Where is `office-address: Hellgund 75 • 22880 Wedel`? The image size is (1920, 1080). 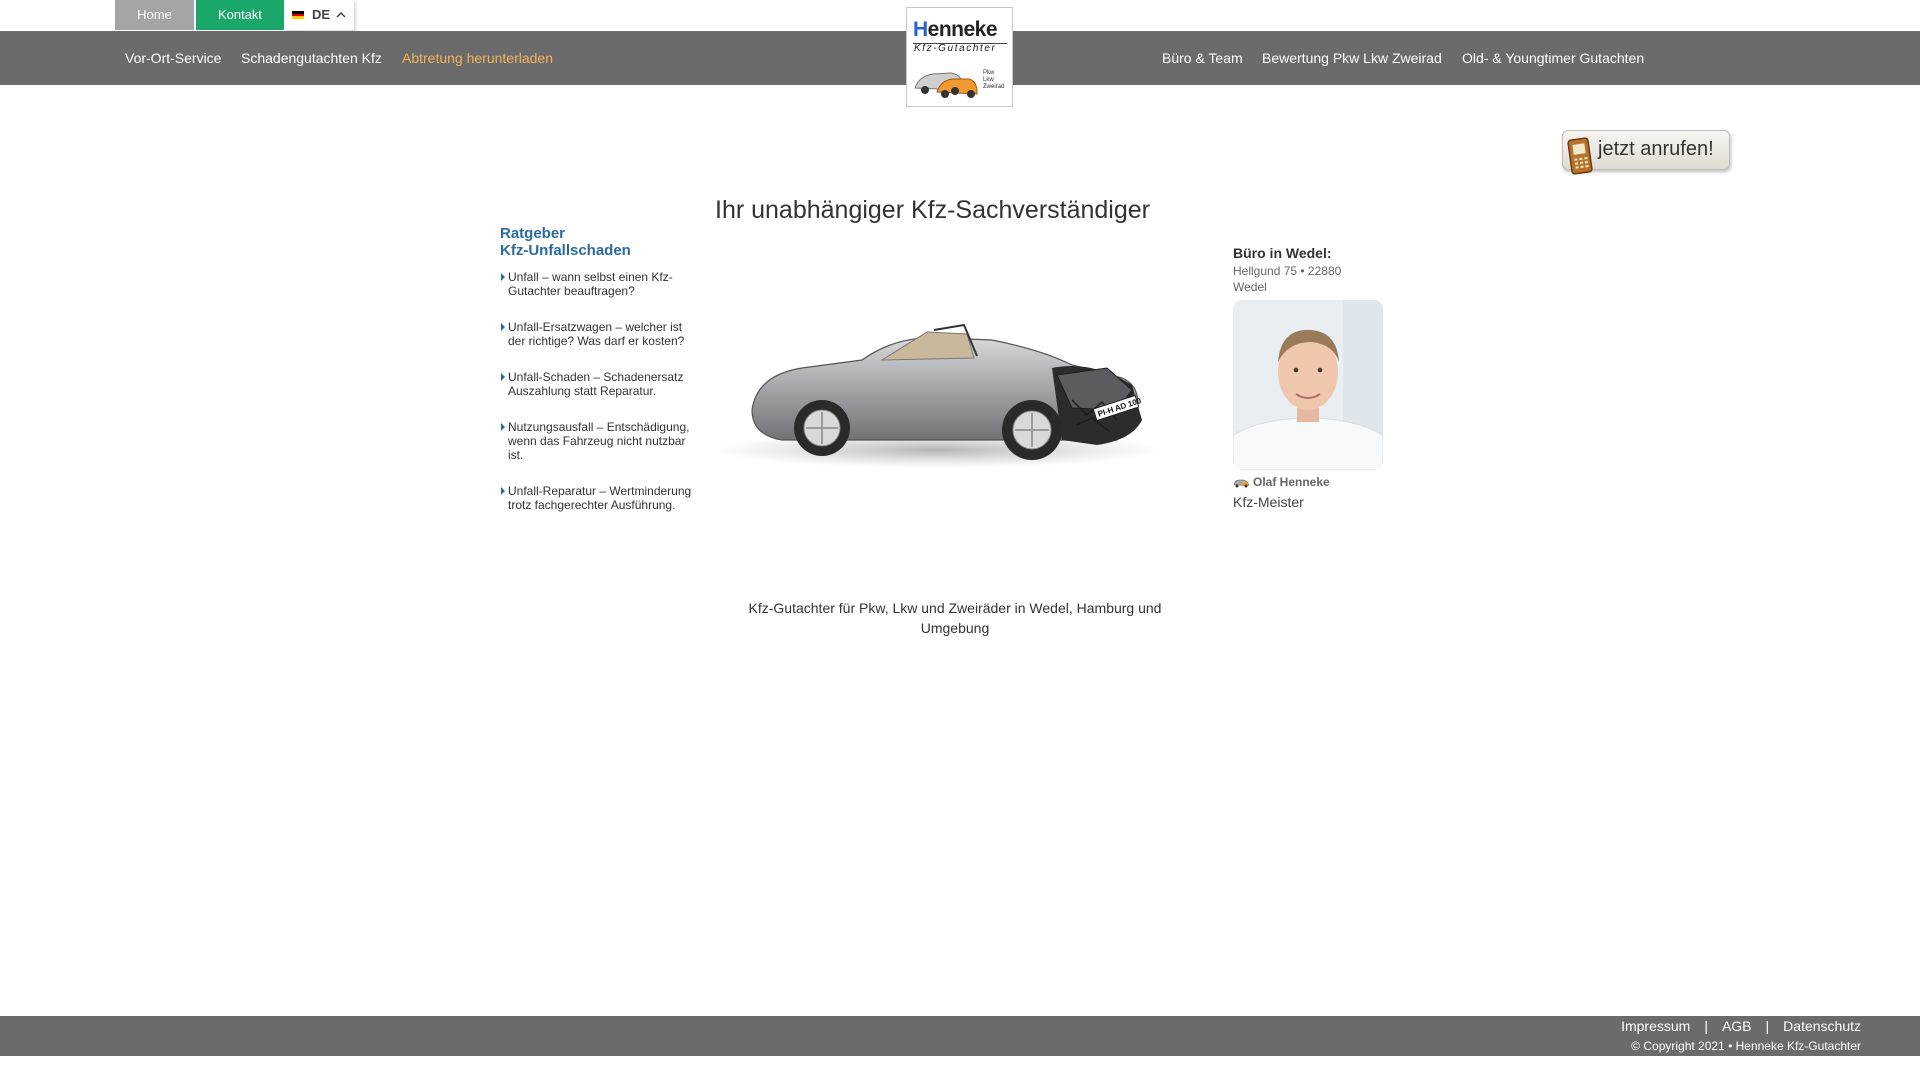
office-address: Hellgund 75 • 22880 Wedel is located at coordinates (1287, 279).